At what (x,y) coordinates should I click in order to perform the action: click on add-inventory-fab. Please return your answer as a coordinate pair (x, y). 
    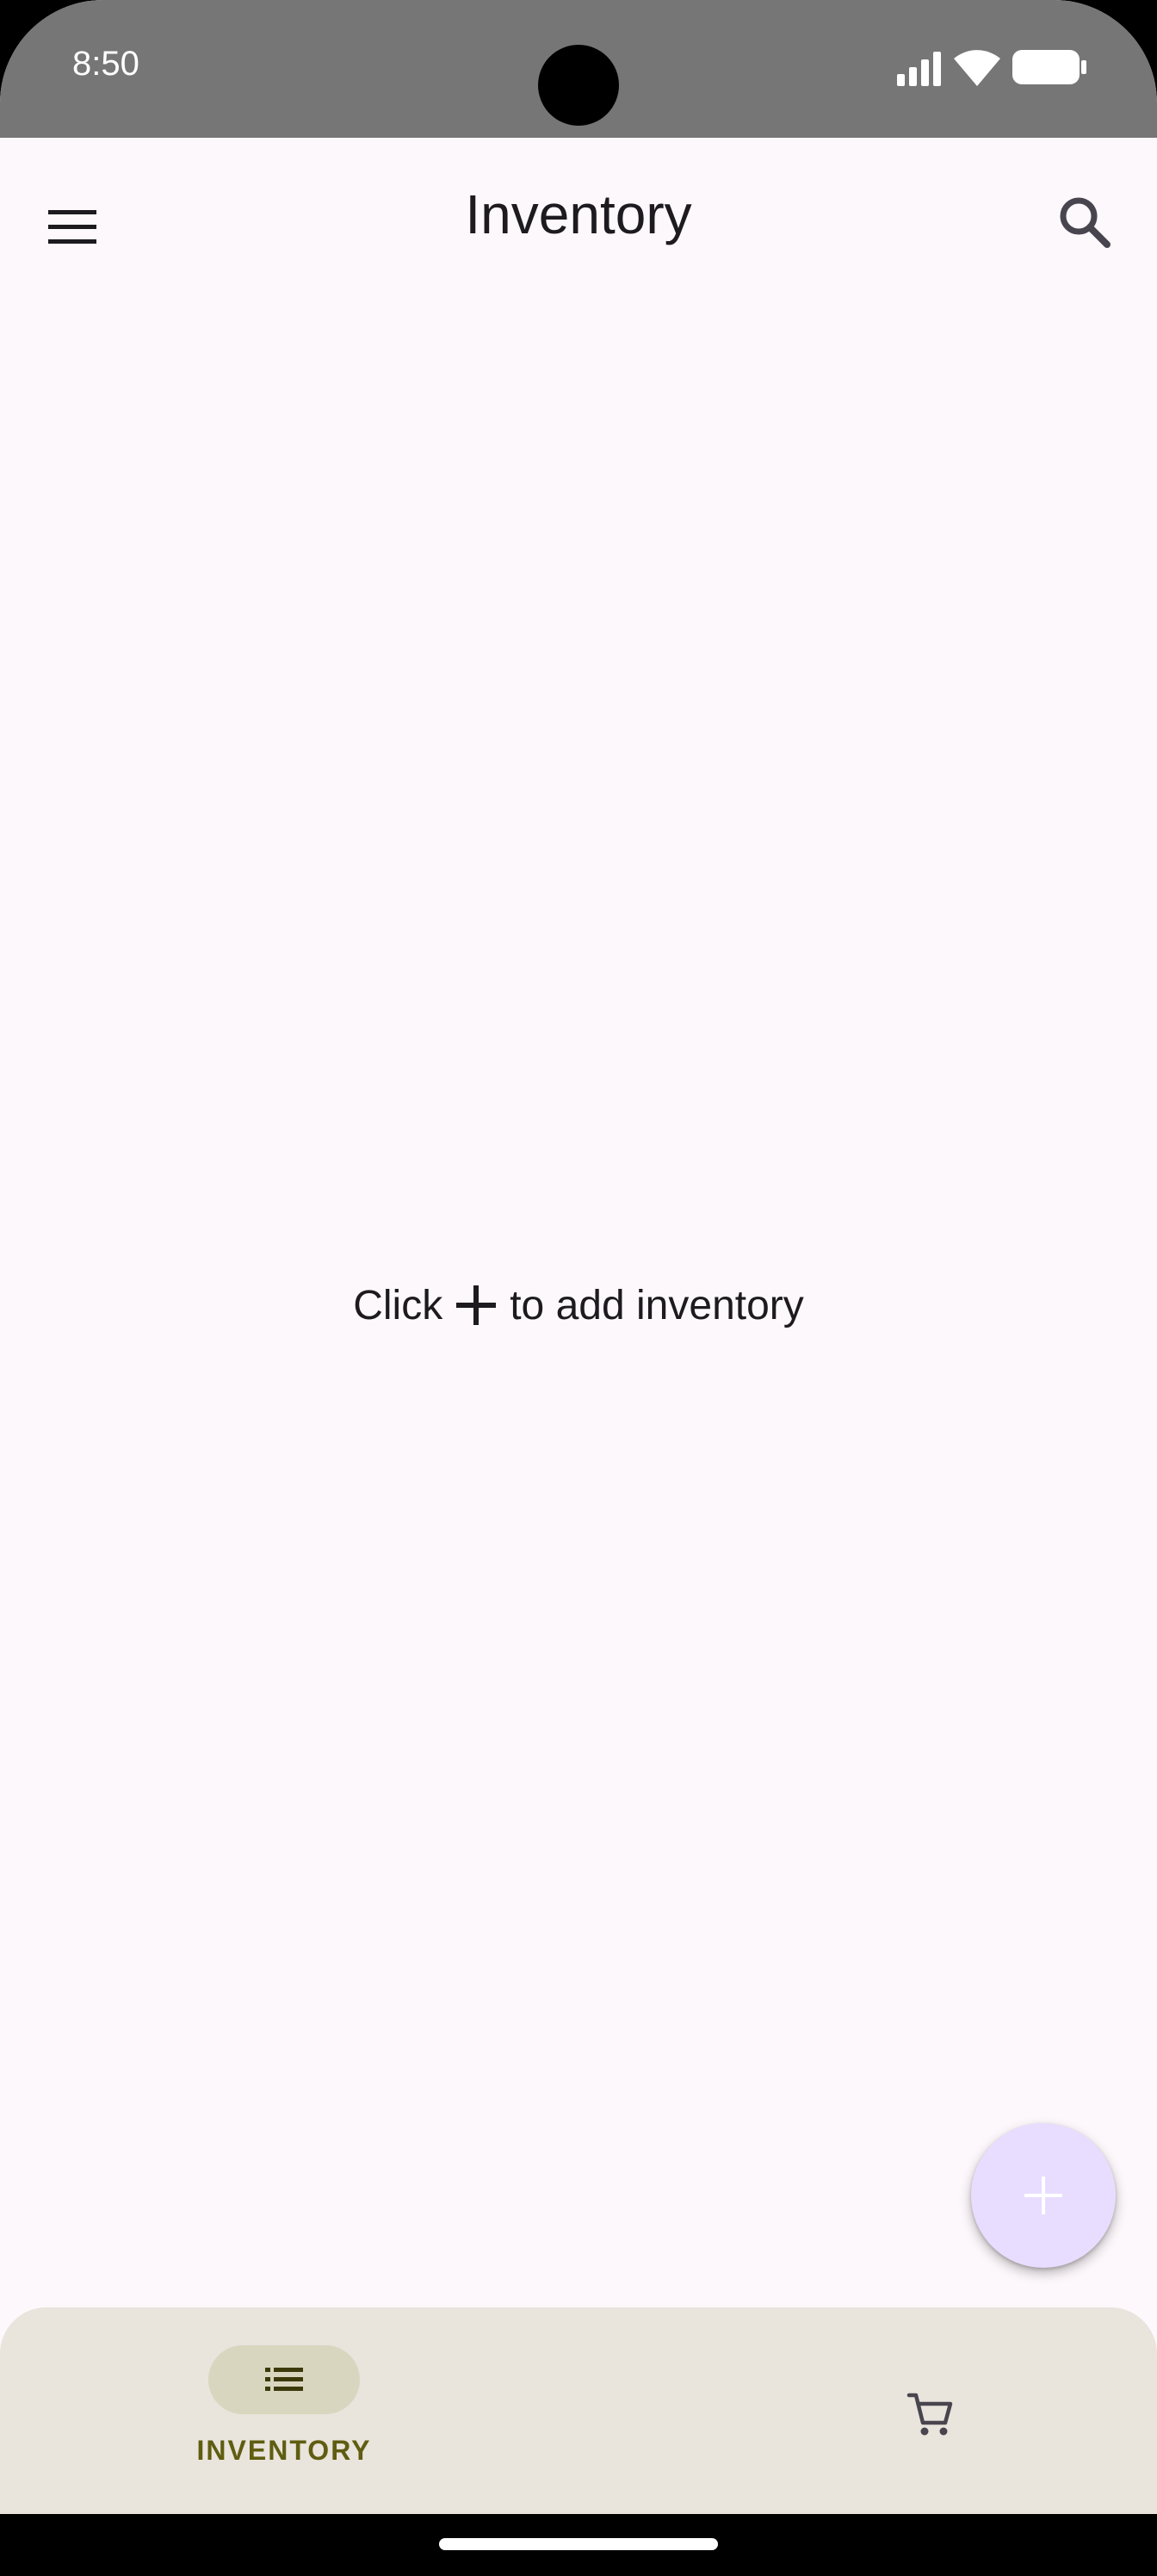
    Looking at the image, I should click on (1044, 2195).